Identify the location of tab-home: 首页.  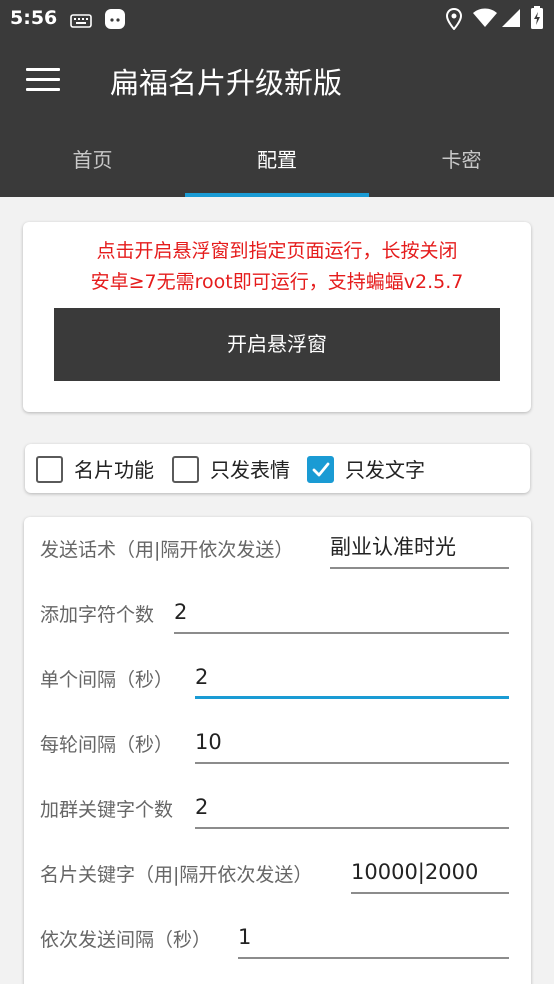
(92, 161).